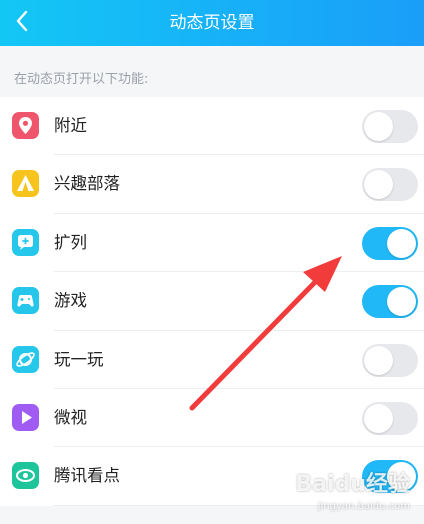  I want to click on feature-row: 游戏, so click(212, 301).